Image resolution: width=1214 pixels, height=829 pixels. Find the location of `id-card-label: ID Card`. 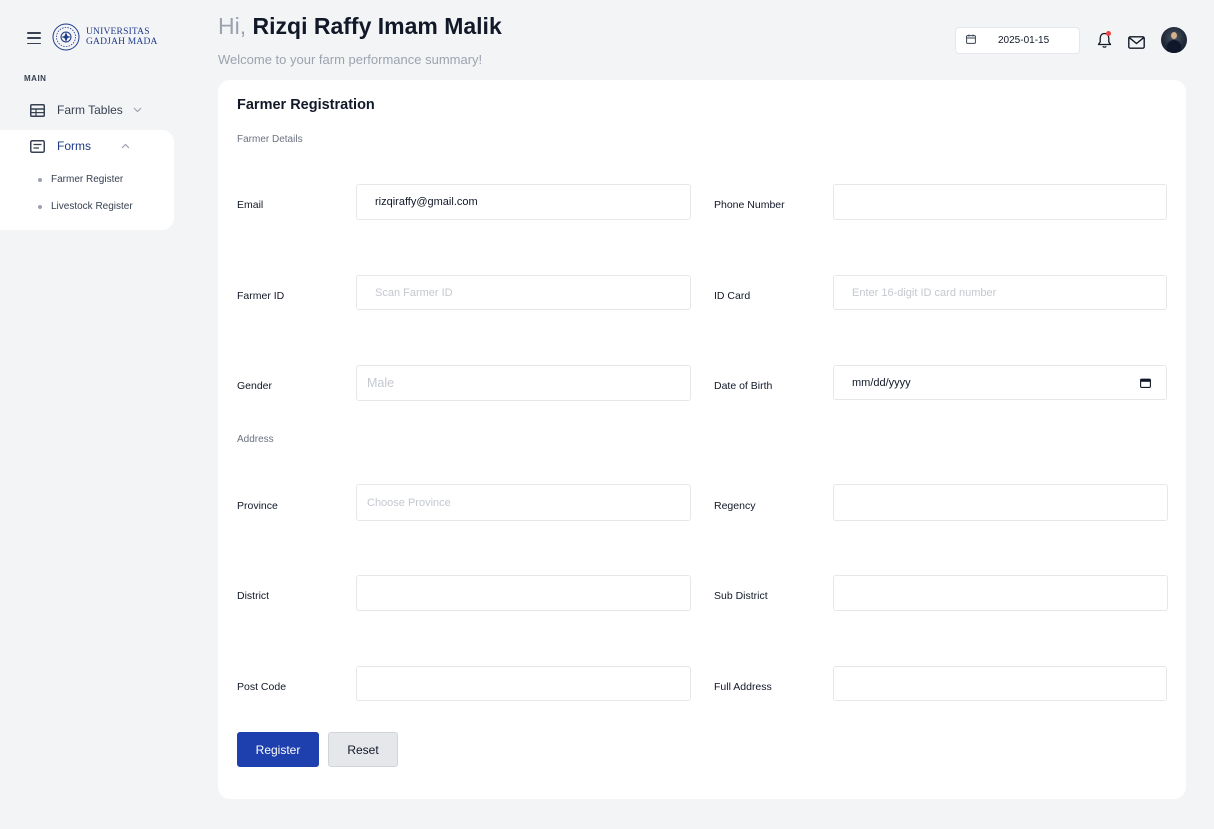

id-card-label: ID Card is located at coordinates (732, 296).